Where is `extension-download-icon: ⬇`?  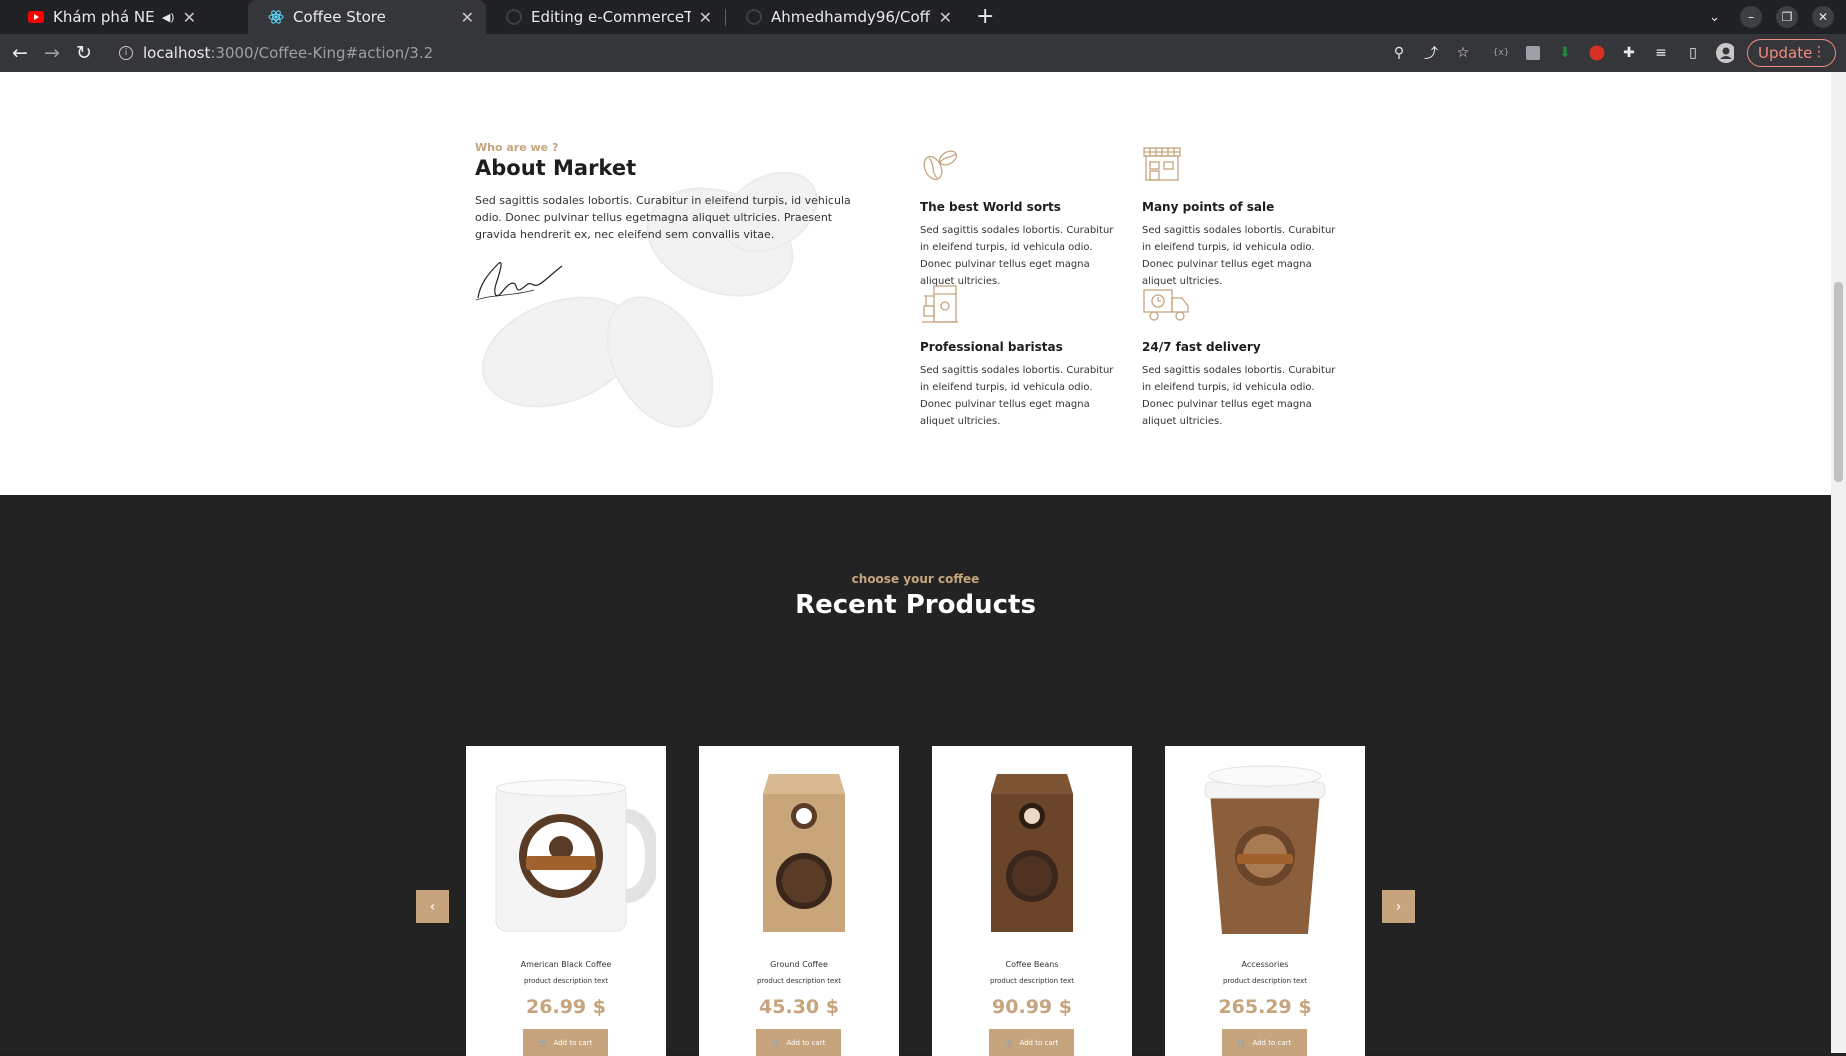 extension-download-icon: ⬇ is located at coordinates (1565, 53).